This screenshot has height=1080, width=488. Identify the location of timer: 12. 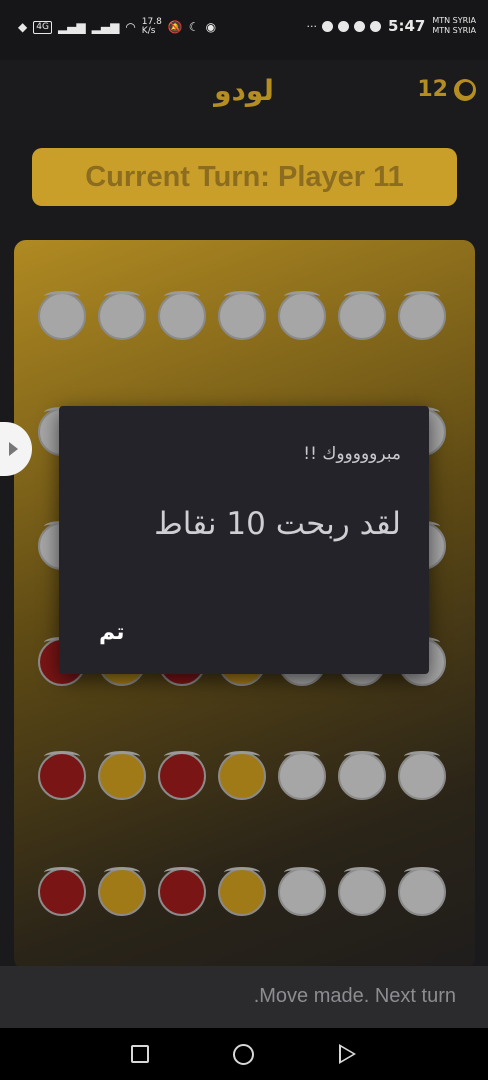
(446, 89).